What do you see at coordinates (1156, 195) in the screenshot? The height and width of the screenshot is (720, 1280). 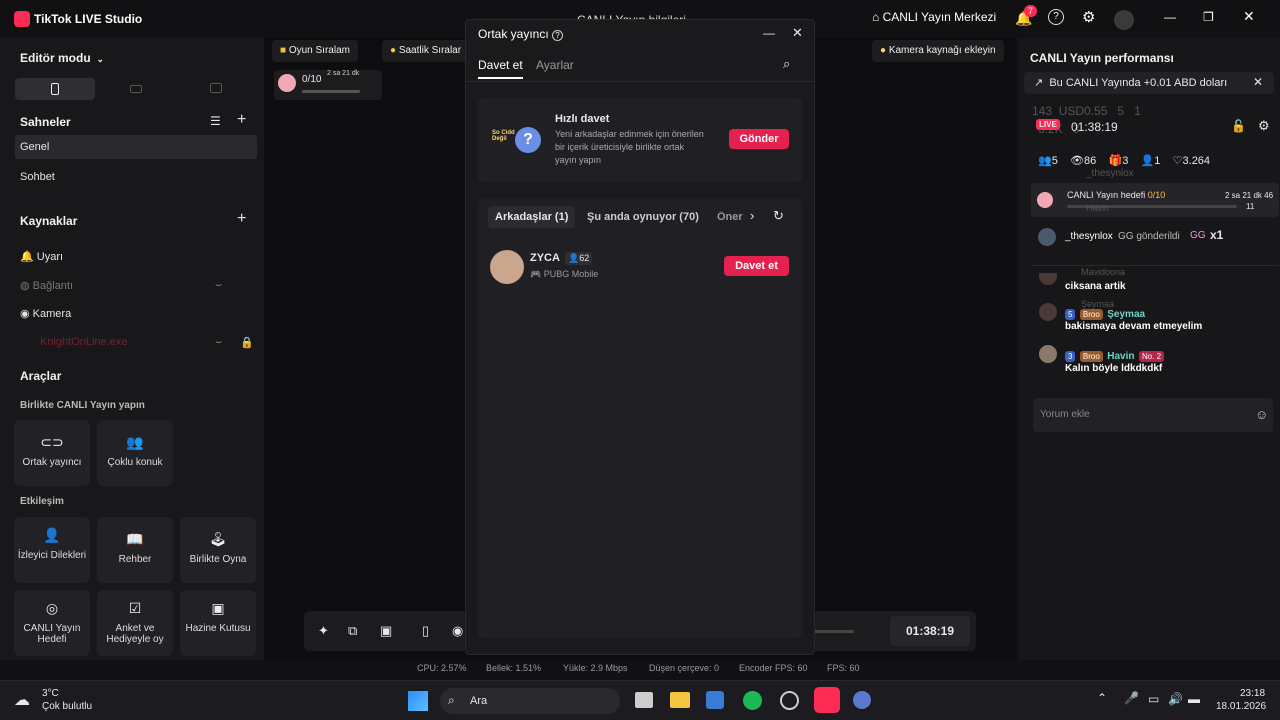 I see `goal-value: 0/10` at bounding box center [1156, 195].